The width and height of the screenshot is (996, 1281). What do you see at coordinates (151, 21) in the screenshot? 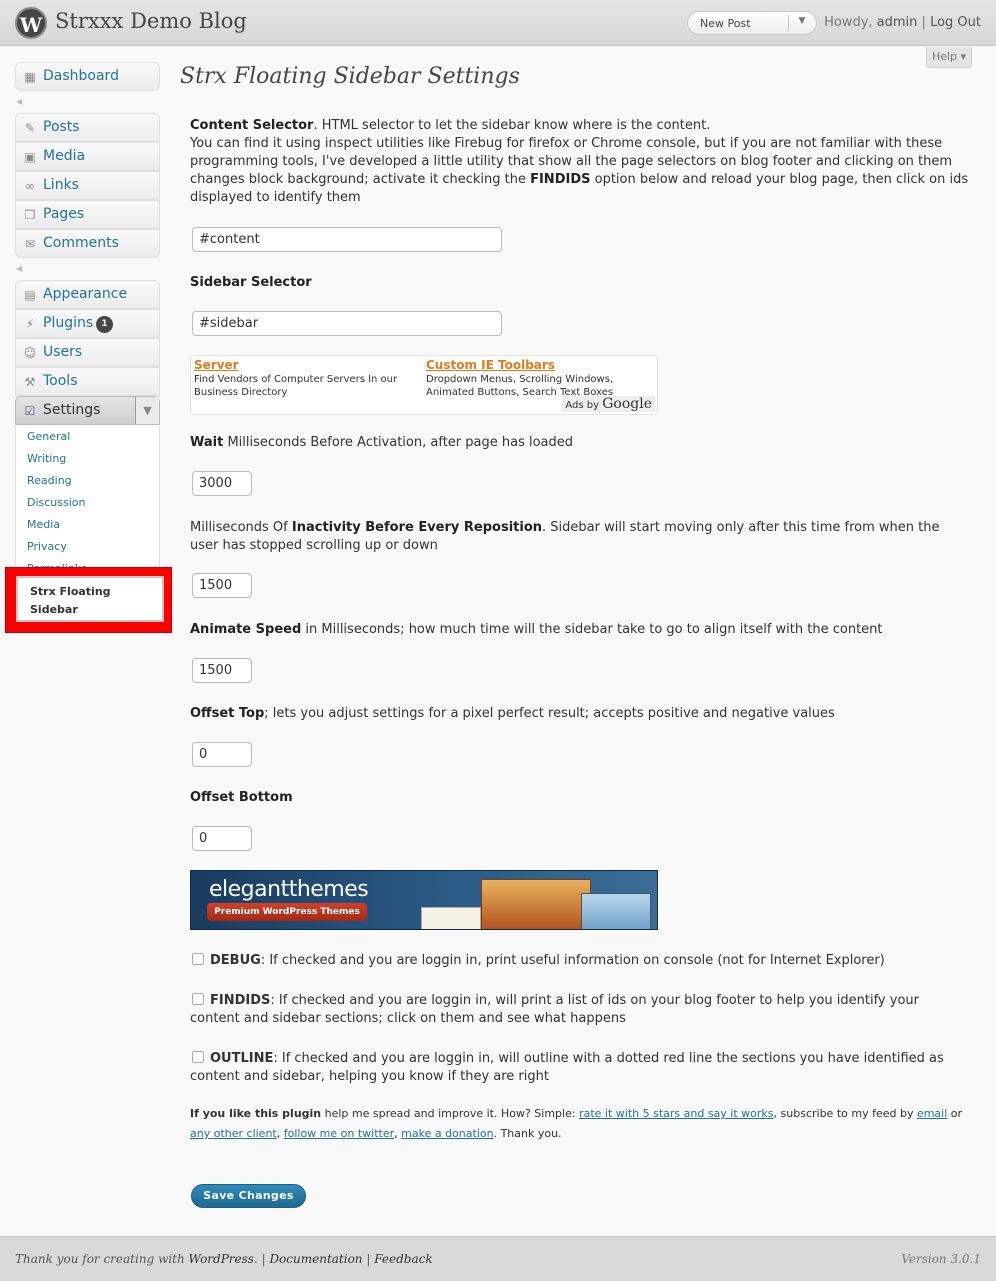
I see `site-title: Strxxx Demo Blog` at bounding box center [151, 21].